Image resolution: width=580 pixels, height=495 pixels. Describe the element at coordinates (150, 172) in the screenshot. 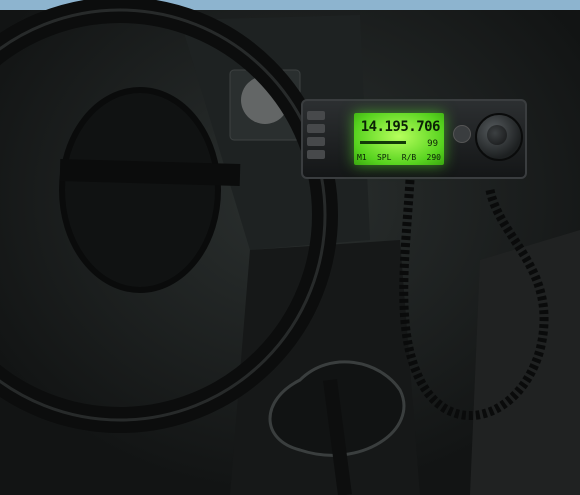

I see `steering-spoke` at that location.